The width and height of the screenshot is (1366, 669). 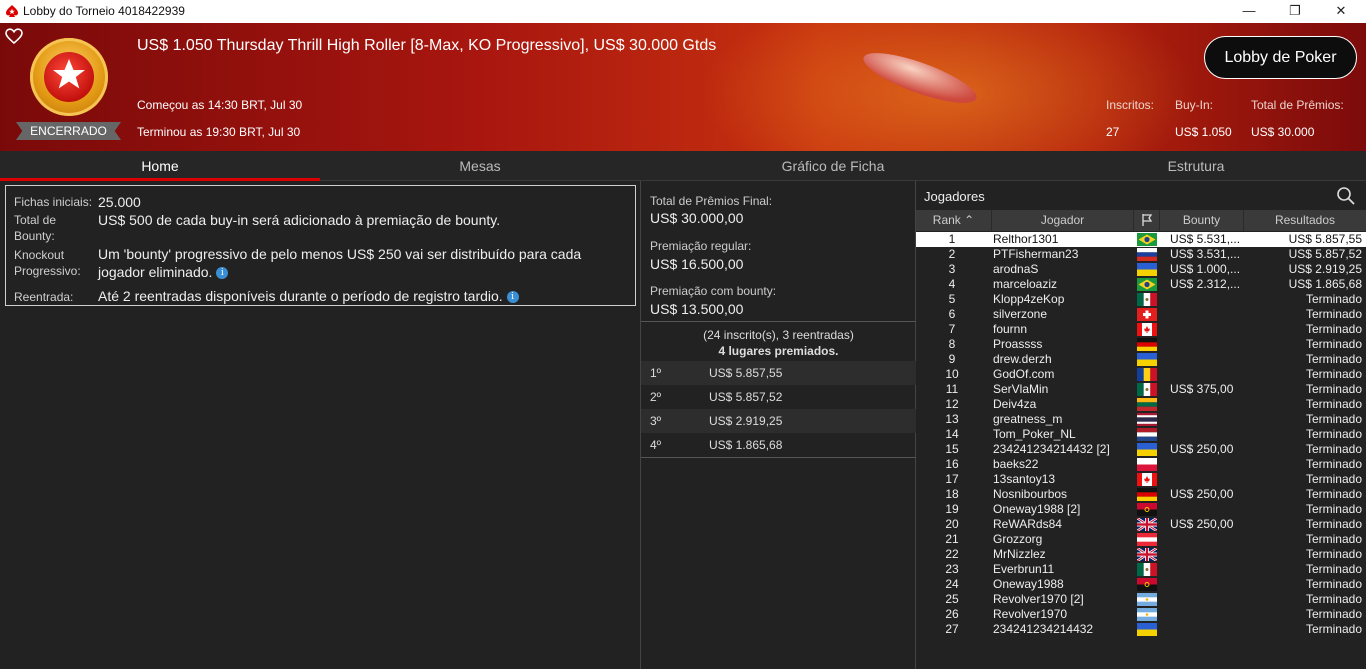 I want to click on place-amount: US$ 5.857,55, so click(x=746, y=373).